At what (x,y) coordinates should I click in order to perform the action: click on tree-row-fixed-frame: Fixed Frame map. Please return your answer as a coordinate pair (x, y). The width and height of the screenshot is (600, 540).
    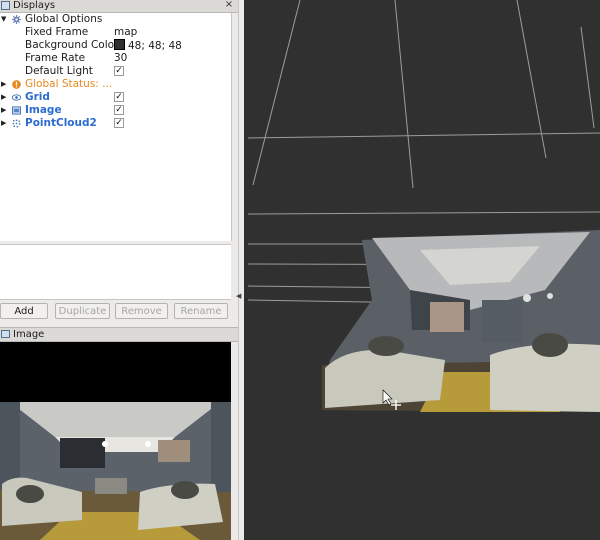
    Looking at the image, I should click on (115, 32).